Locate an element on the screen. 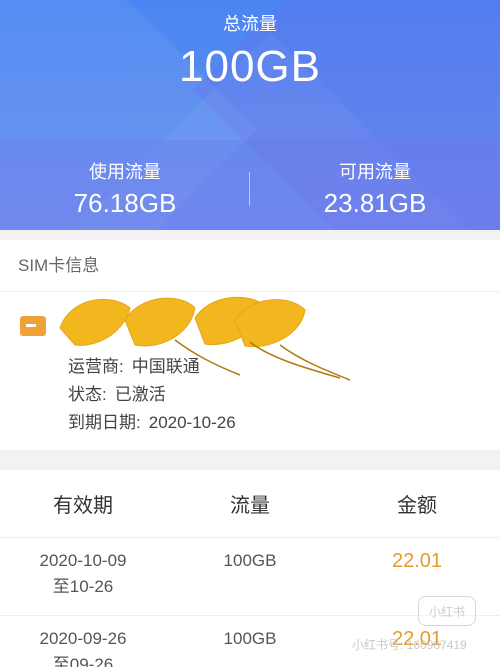  status-key: 状态: is located at coordinates (87, 394).